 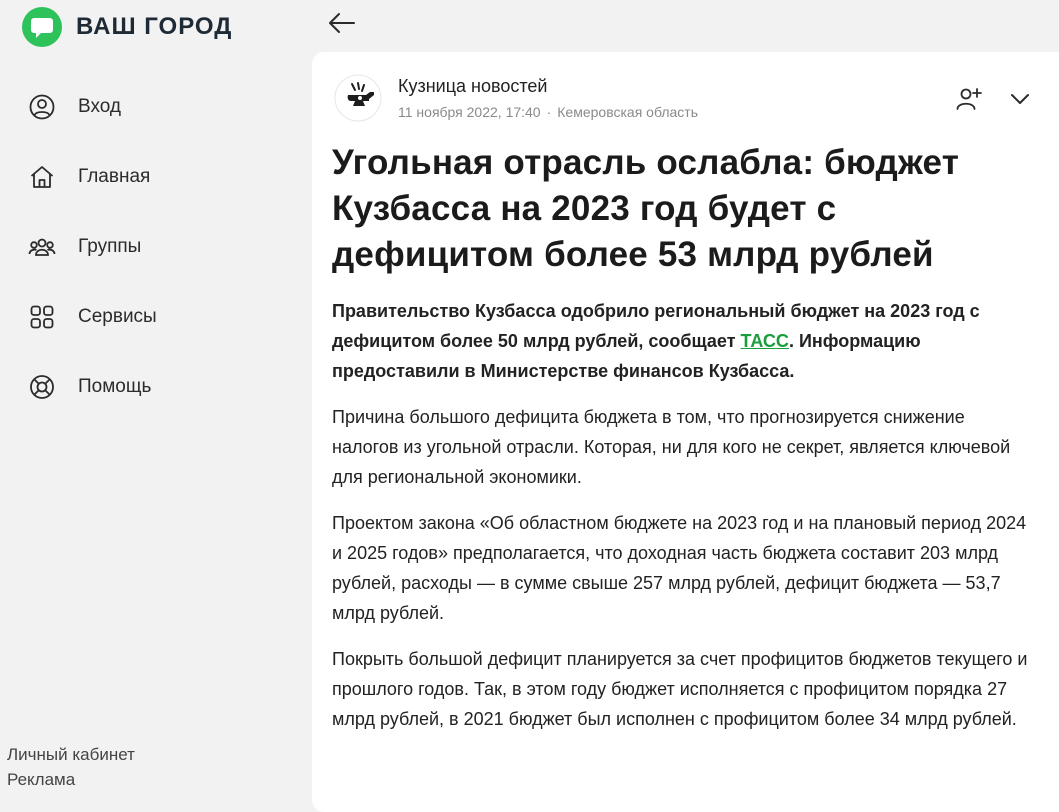 I want to click on more-options-button, so click(x=1020, y=99).